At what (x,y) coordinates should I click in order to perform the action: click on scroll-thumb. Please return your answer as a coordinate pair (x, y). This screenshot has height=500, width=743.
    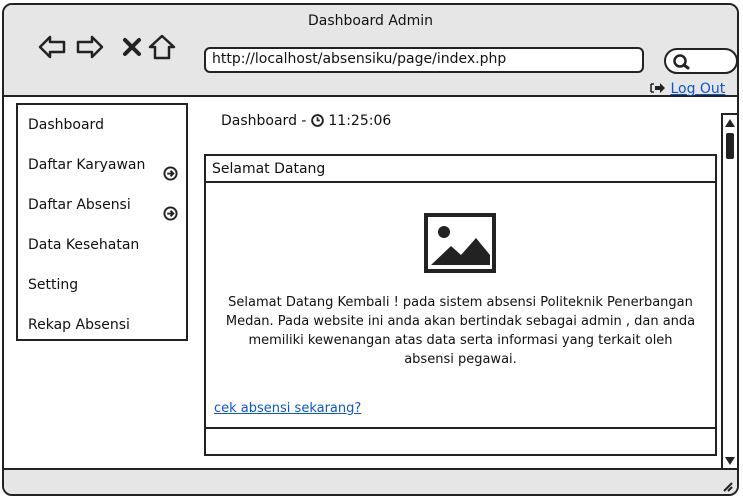
    Looking at the image, I should click on (730, 146).